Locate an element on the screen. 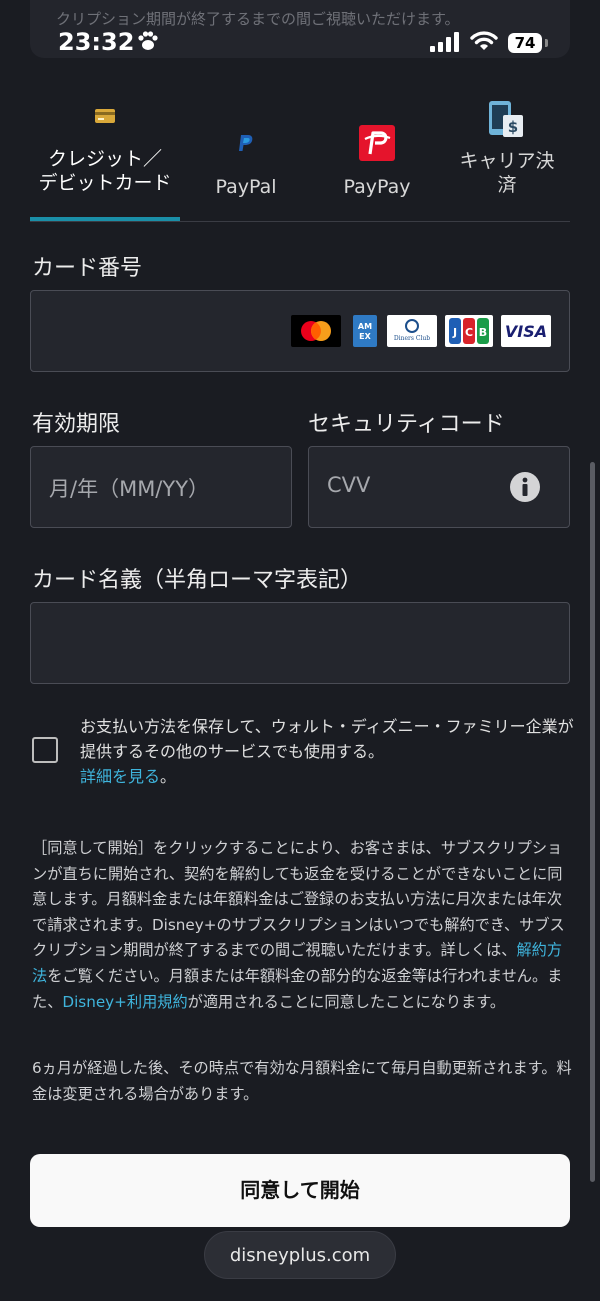 The width and height of the screenshot is (600, 1301). svg-text: C is located at coordinates (469, 332).